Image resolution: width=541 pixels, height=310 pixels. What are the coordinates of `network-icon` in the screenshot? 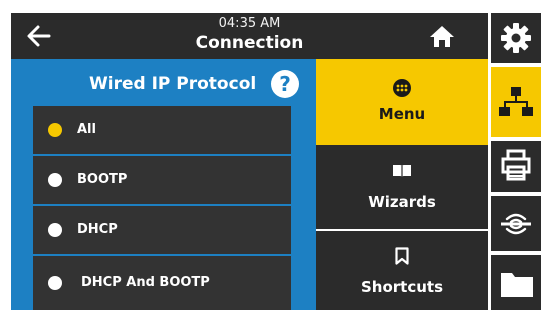 It's located at (516, 101).